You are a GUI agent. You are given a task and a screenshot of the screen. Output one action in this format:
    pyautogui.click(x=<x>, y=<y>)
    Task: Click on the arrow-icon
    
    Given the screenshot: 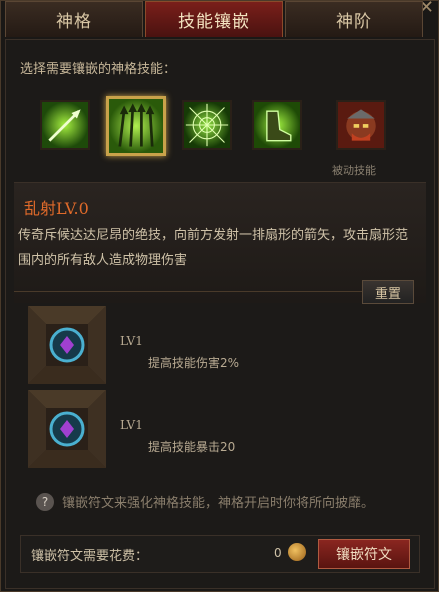 What is the action you would take?
    pyautogui.click(x=65, y=125)
    